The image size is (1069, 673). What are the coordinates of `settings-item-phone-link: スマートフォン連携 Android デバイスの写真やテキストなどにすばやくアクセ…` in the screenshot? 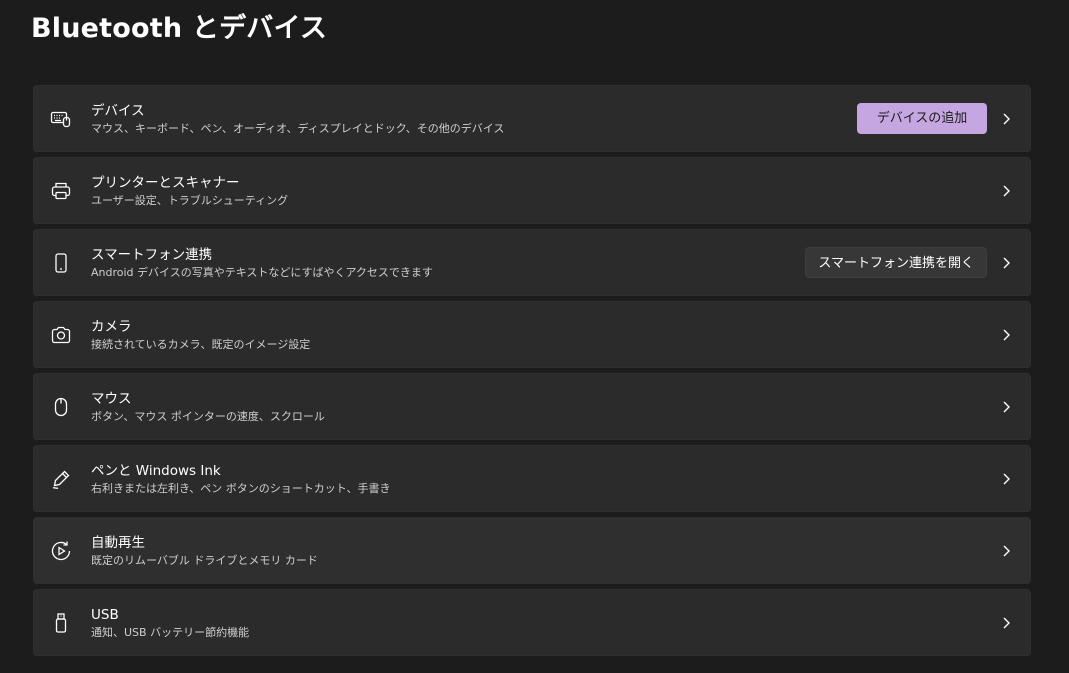 It's located at (532, 262).